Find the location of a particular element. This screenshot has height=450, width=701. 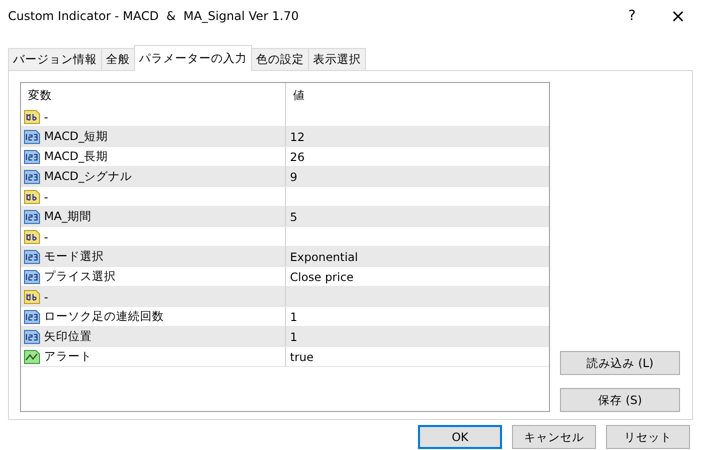

parameter-value: Exponential is located at coordinates (324, 257).